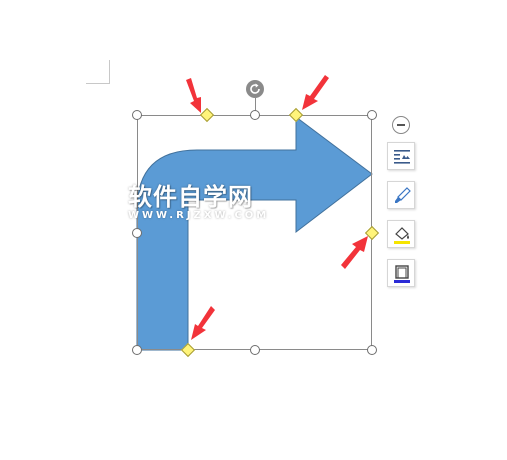 The height and width of the screenshot is (460, 507). I want to click on text-wrap-icon, so click(402, 157).